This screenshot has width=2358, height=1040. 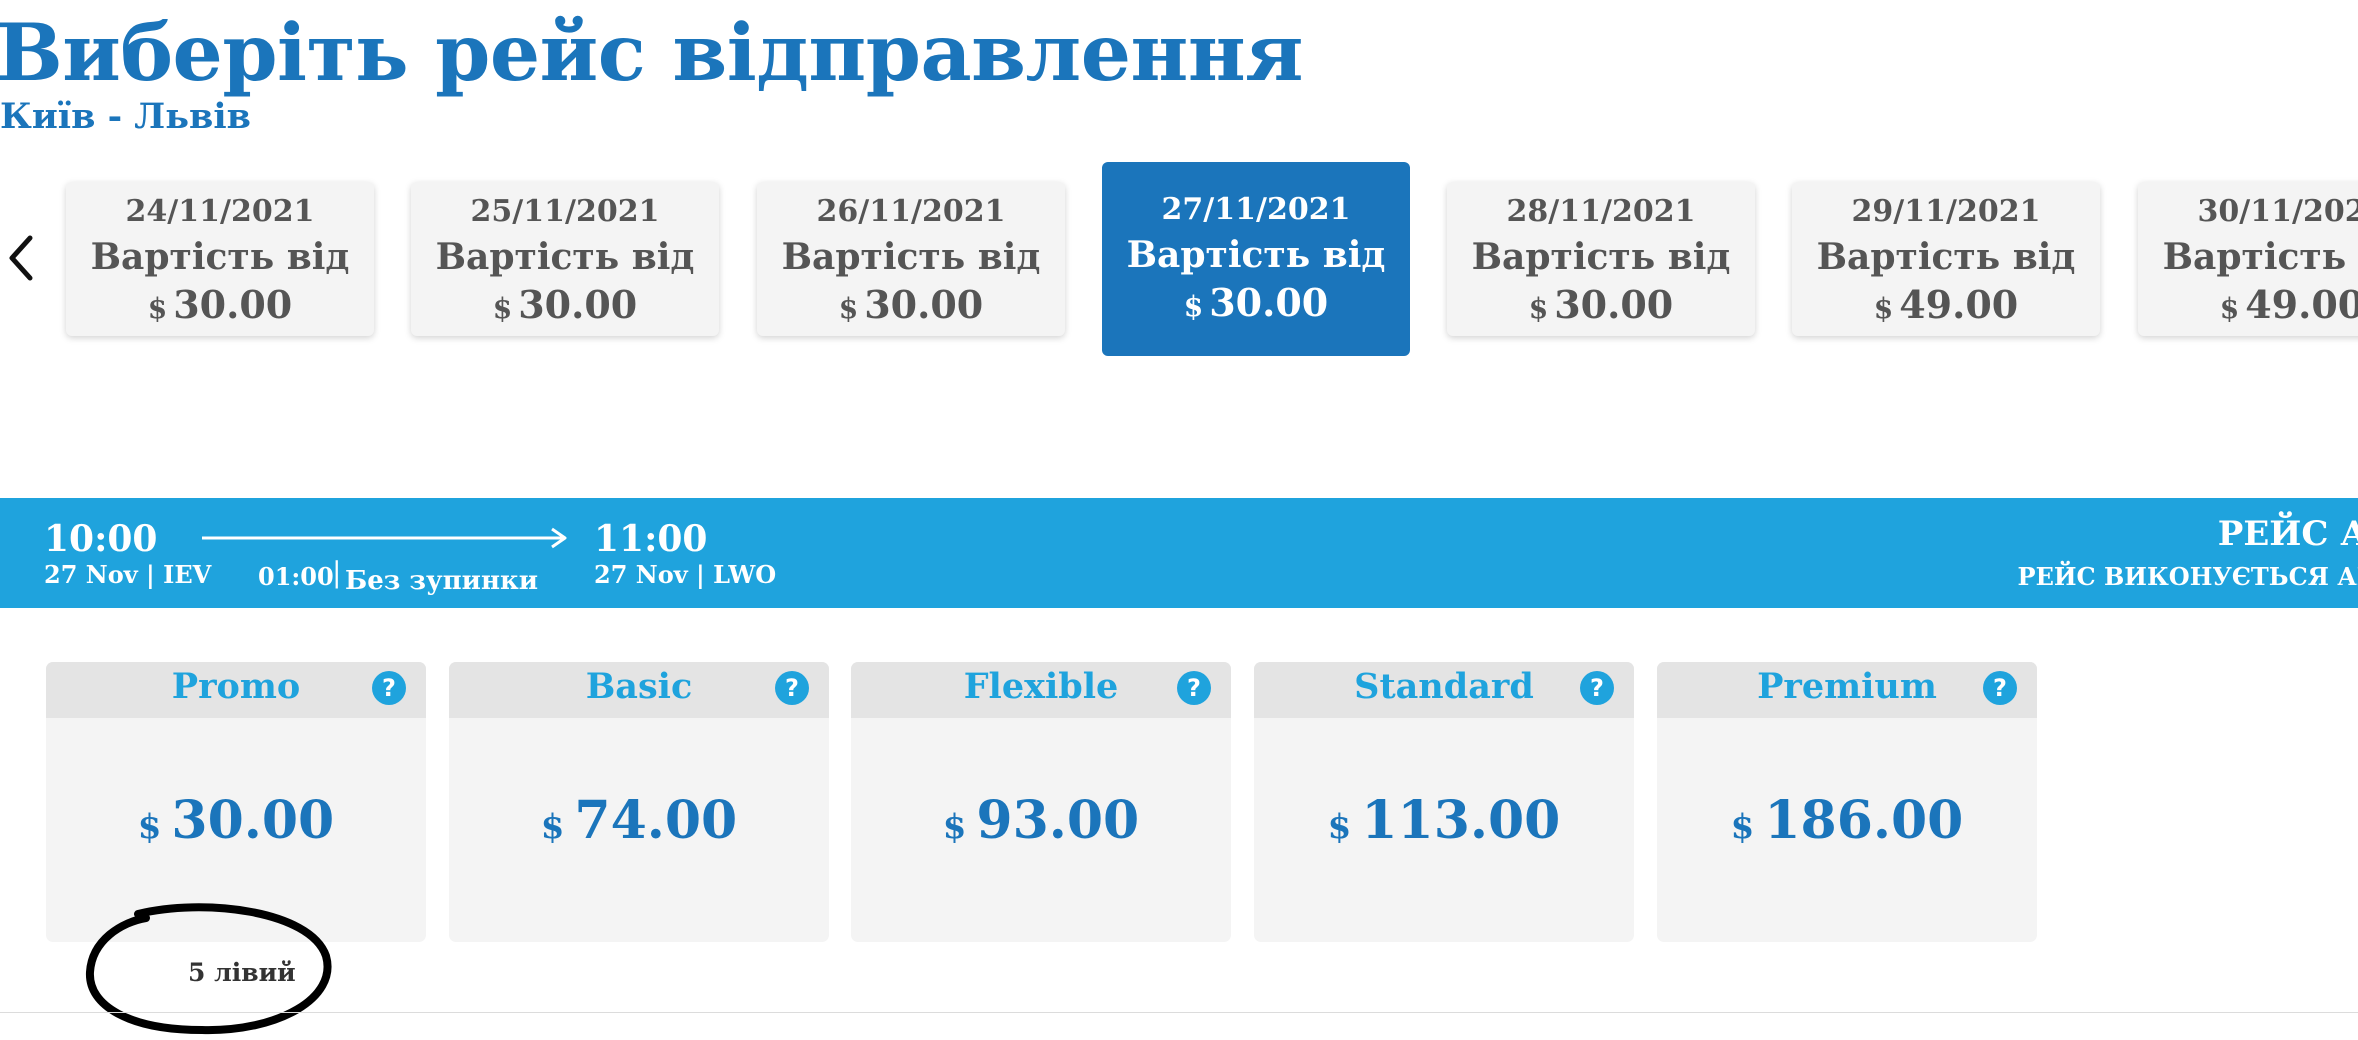 I want to click on fare-card-standard: Standard ? $113.00, so click(x=1444, y=802).